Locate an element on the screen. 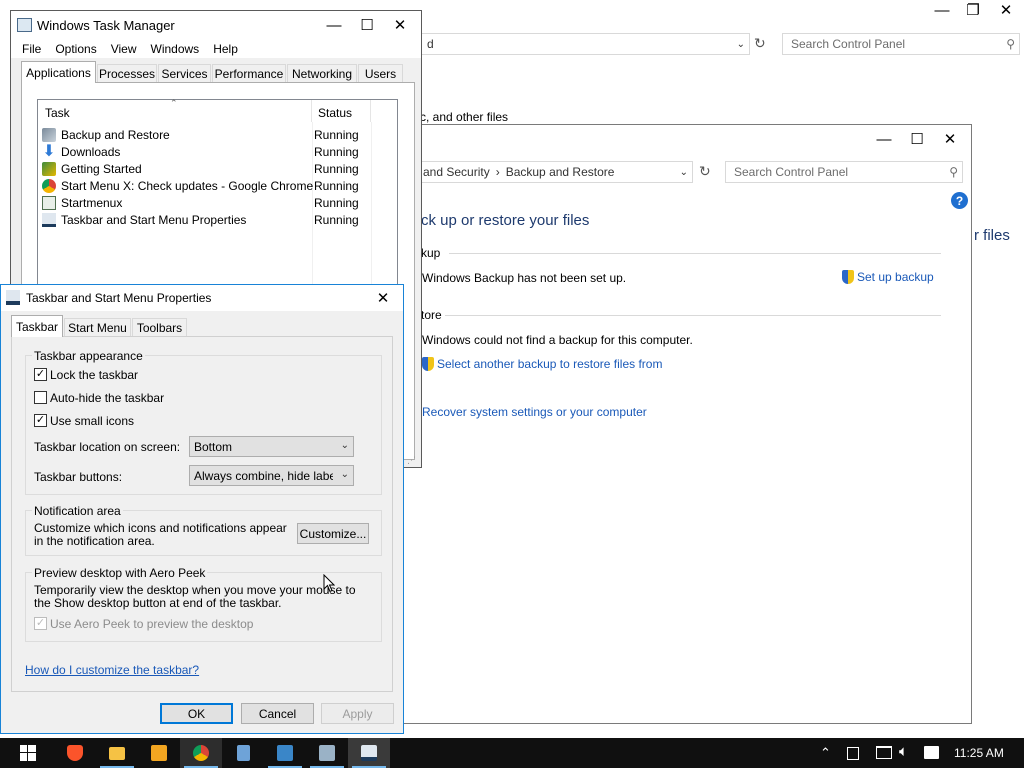 The width and height of the screenshot is (1024, 768). taskbar-chrome is located at coordinates (201, 753).